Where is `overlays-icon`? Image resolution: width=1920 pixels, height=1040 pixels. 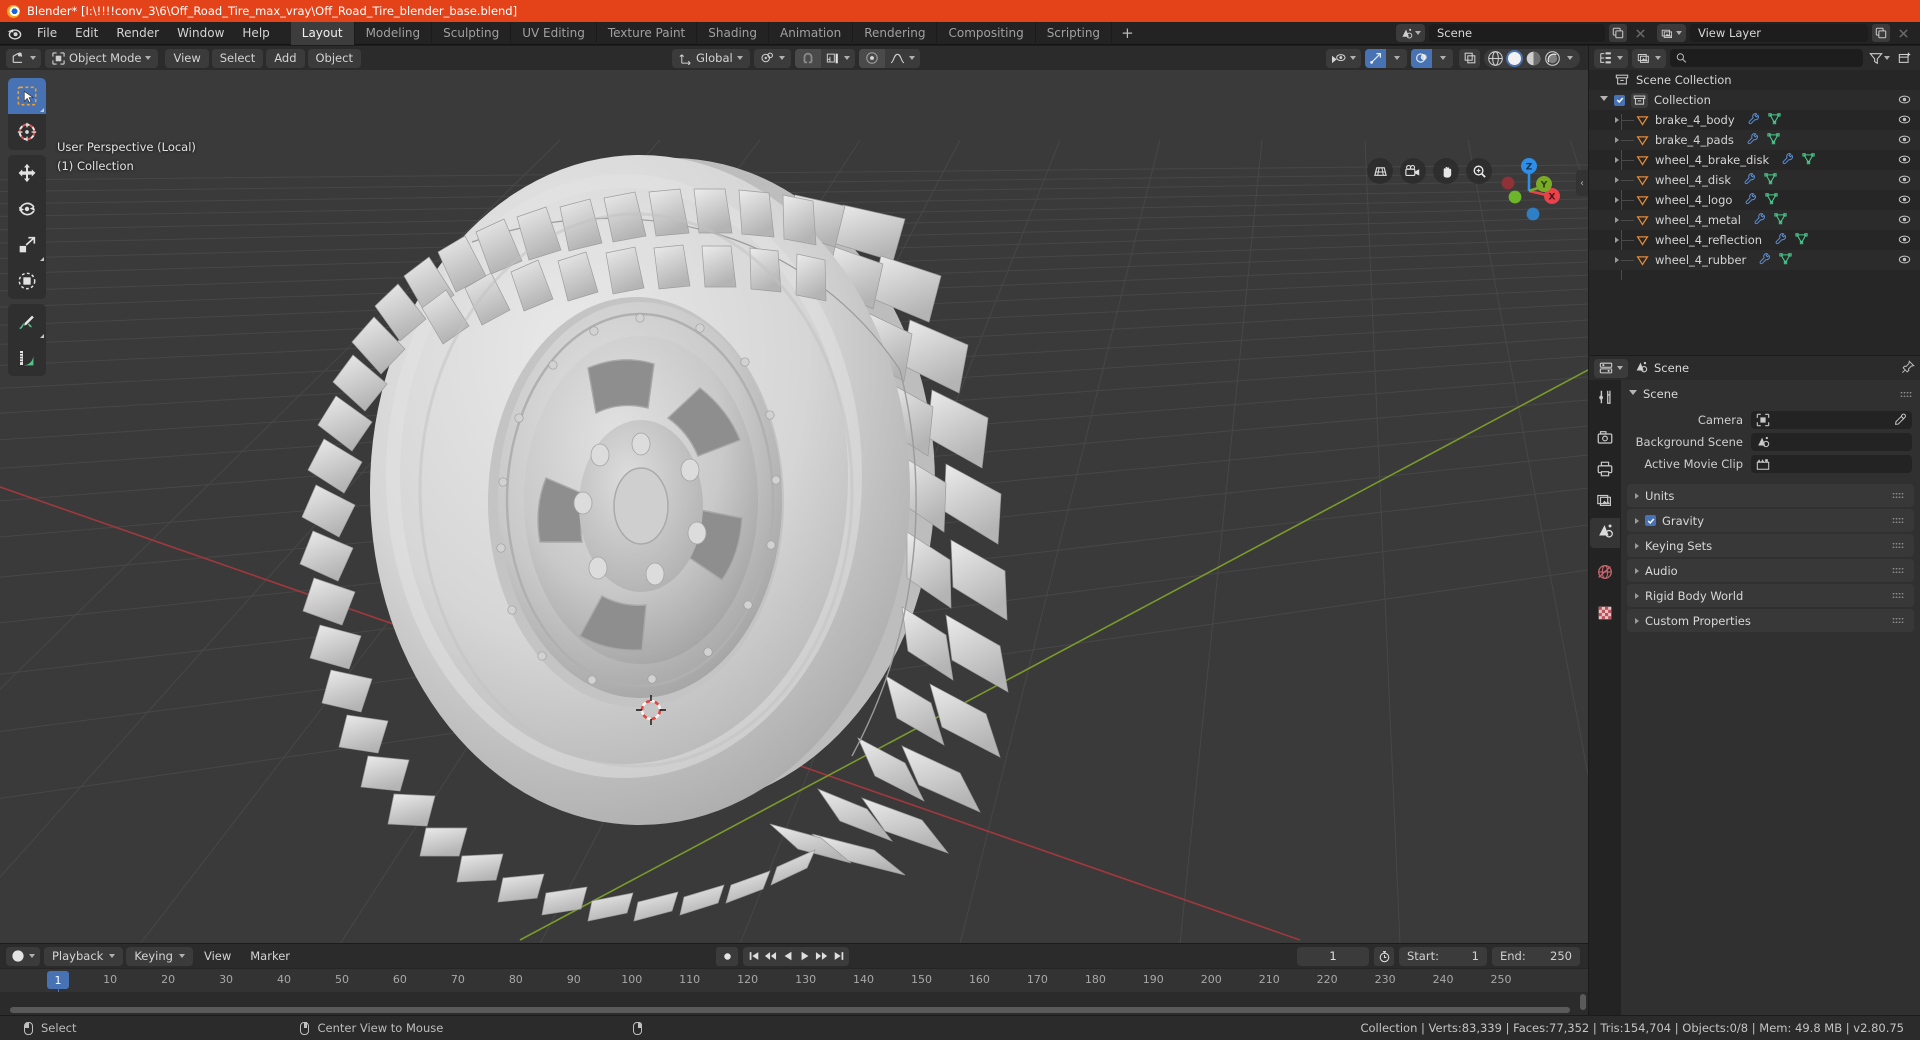 overlays-icon is located at coordinates (1421, 58).